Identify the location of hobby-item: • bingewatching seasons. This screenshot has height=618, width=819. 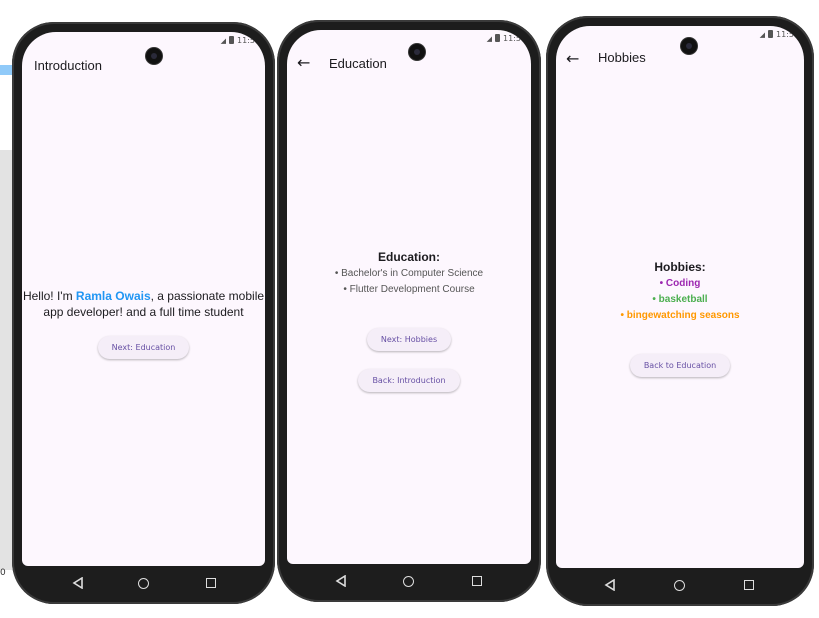
(680, 315).